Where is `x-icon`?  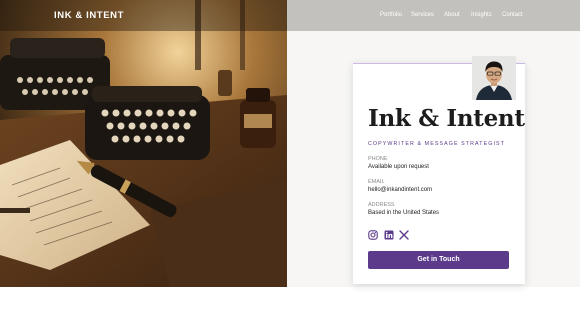 x-icon is located at coordinates (404, 235).